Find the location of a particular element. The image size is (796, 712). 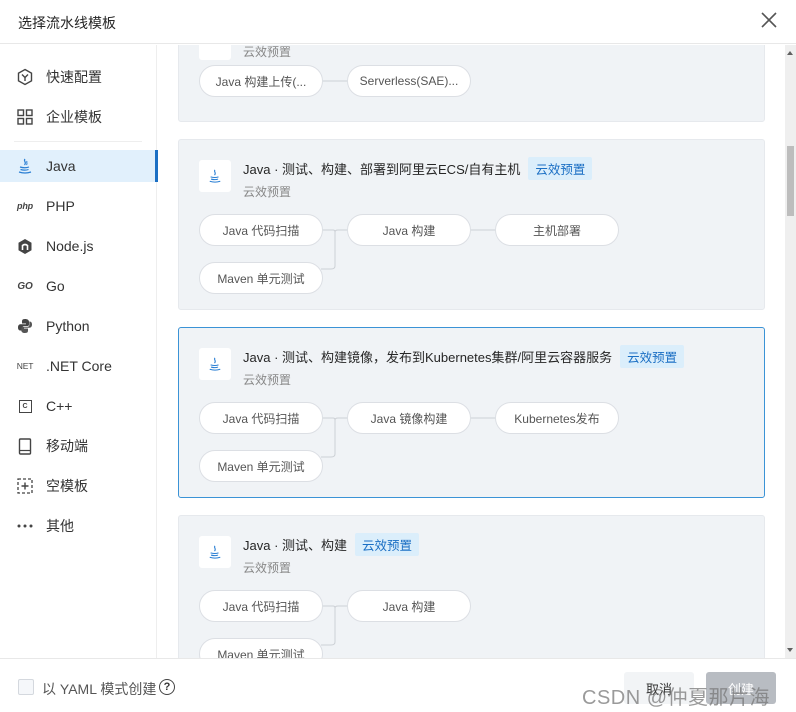

sidebar-item-quick-config: 快速配置 is located at coordinates (78, 77).